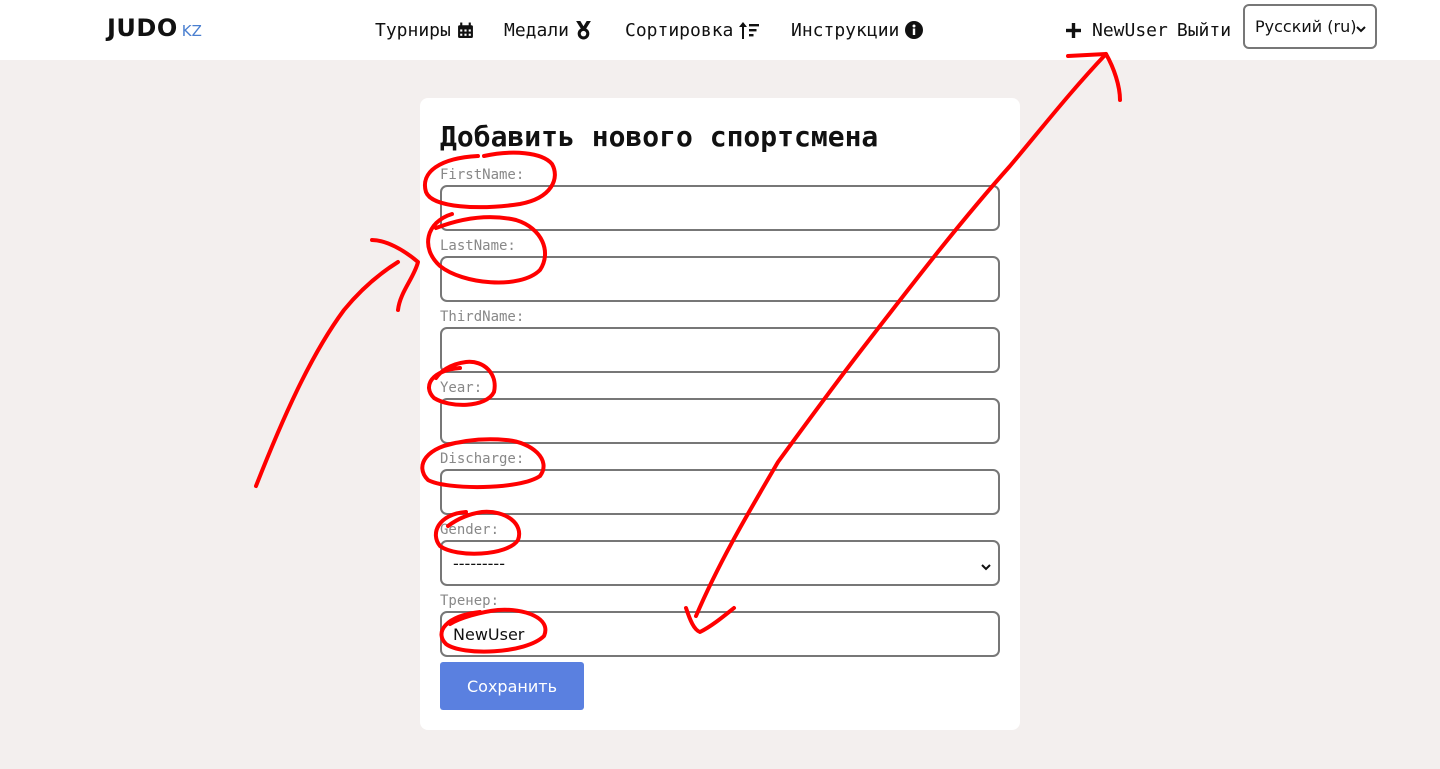 The width and height of the screenshot is (1440, 769). Describe the element at coordinates (1204, 30) in the screenshot. I see `logout-link: Выйти` at that location.